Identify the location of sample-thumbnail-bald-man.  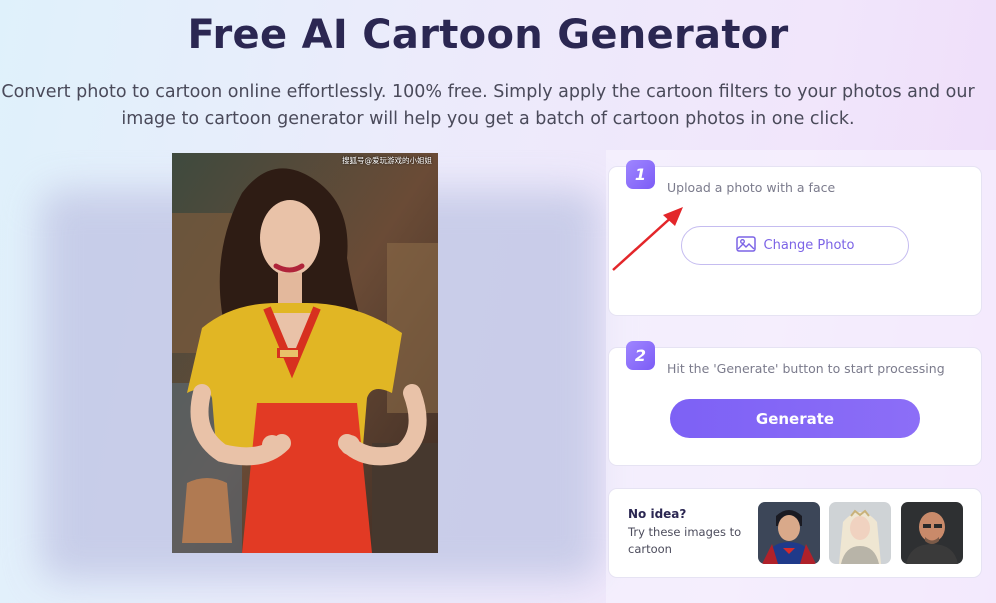
(932, 533).